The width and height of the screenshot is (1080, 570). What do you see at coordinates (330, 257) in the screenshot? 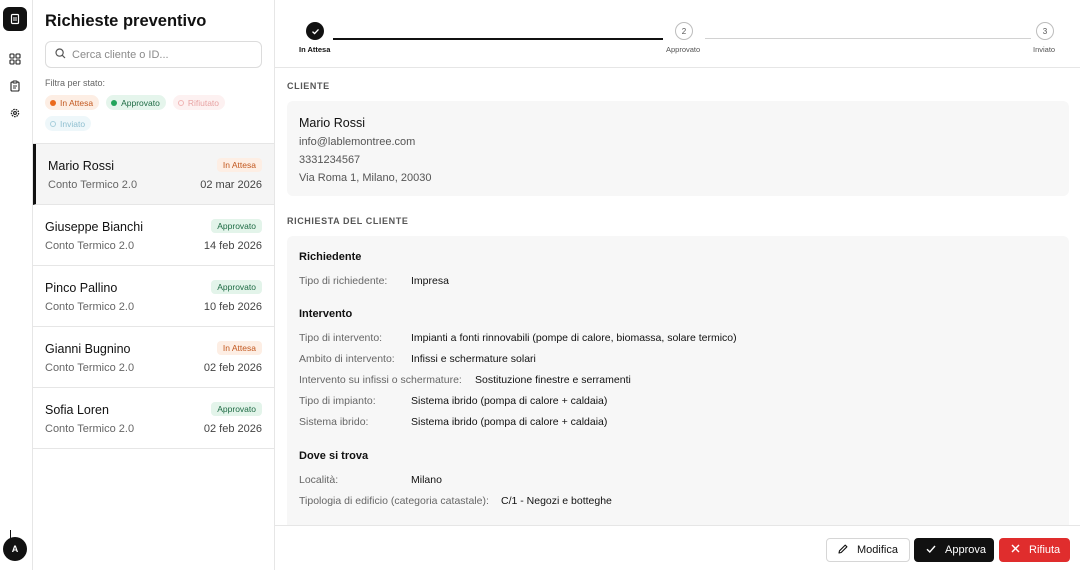
I see `group-title-richiedente: Richiedente` at bounding box center [330, 257].